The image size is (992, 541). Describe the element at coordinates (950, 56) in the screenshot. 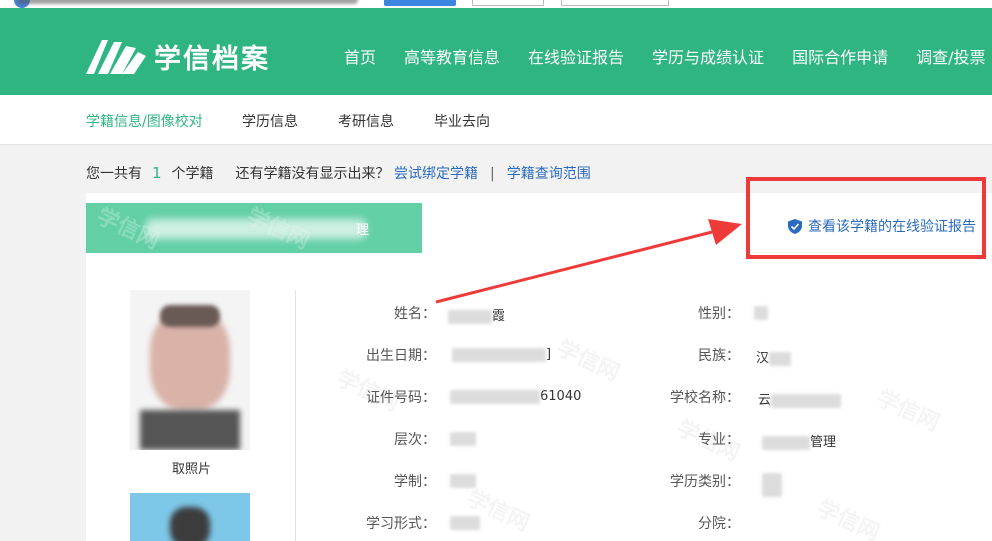

I see `nav-survey: 调查/投票` at that location.